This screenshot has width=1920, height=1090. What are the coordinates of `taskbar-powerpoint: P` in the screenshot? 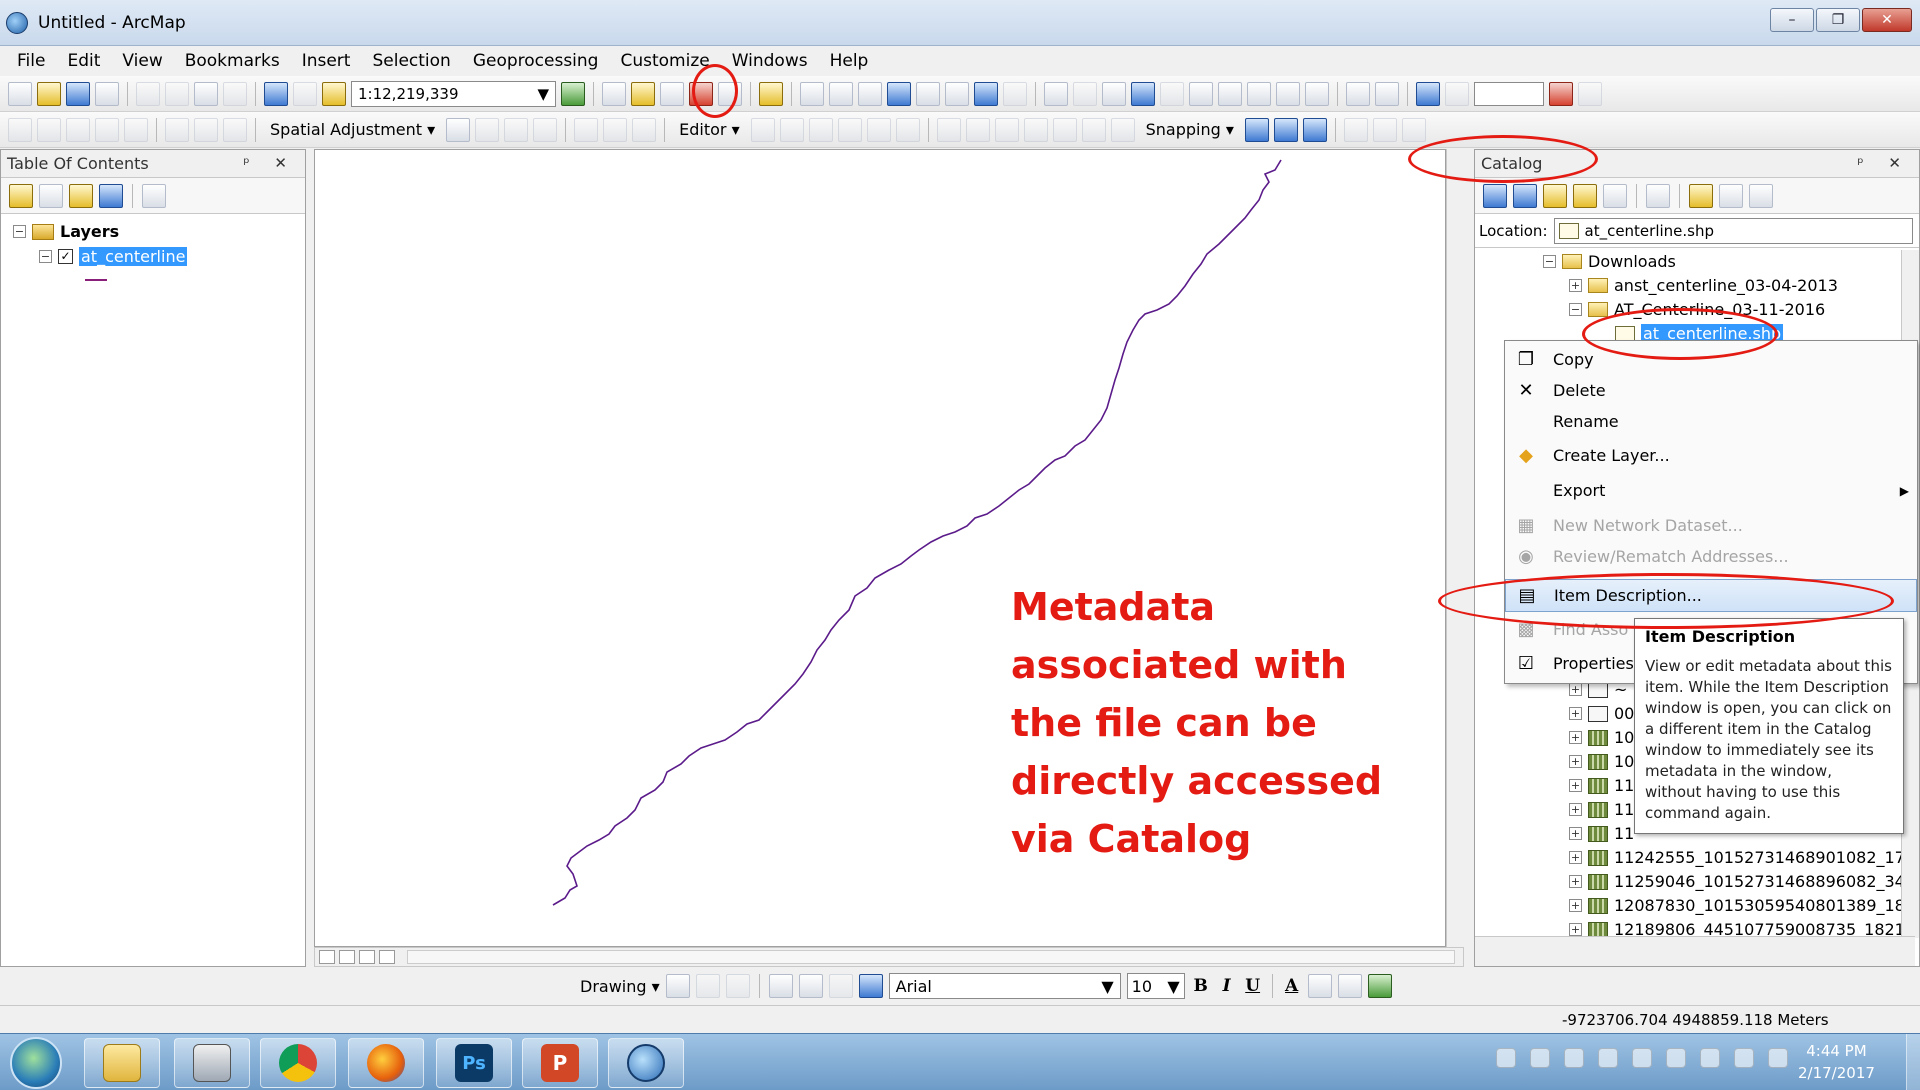 It's located at (560, 1063).